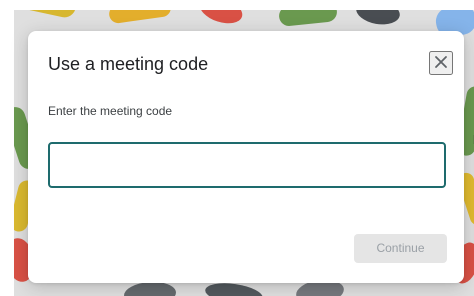  I want to click on close-icon, so click(441, 63).